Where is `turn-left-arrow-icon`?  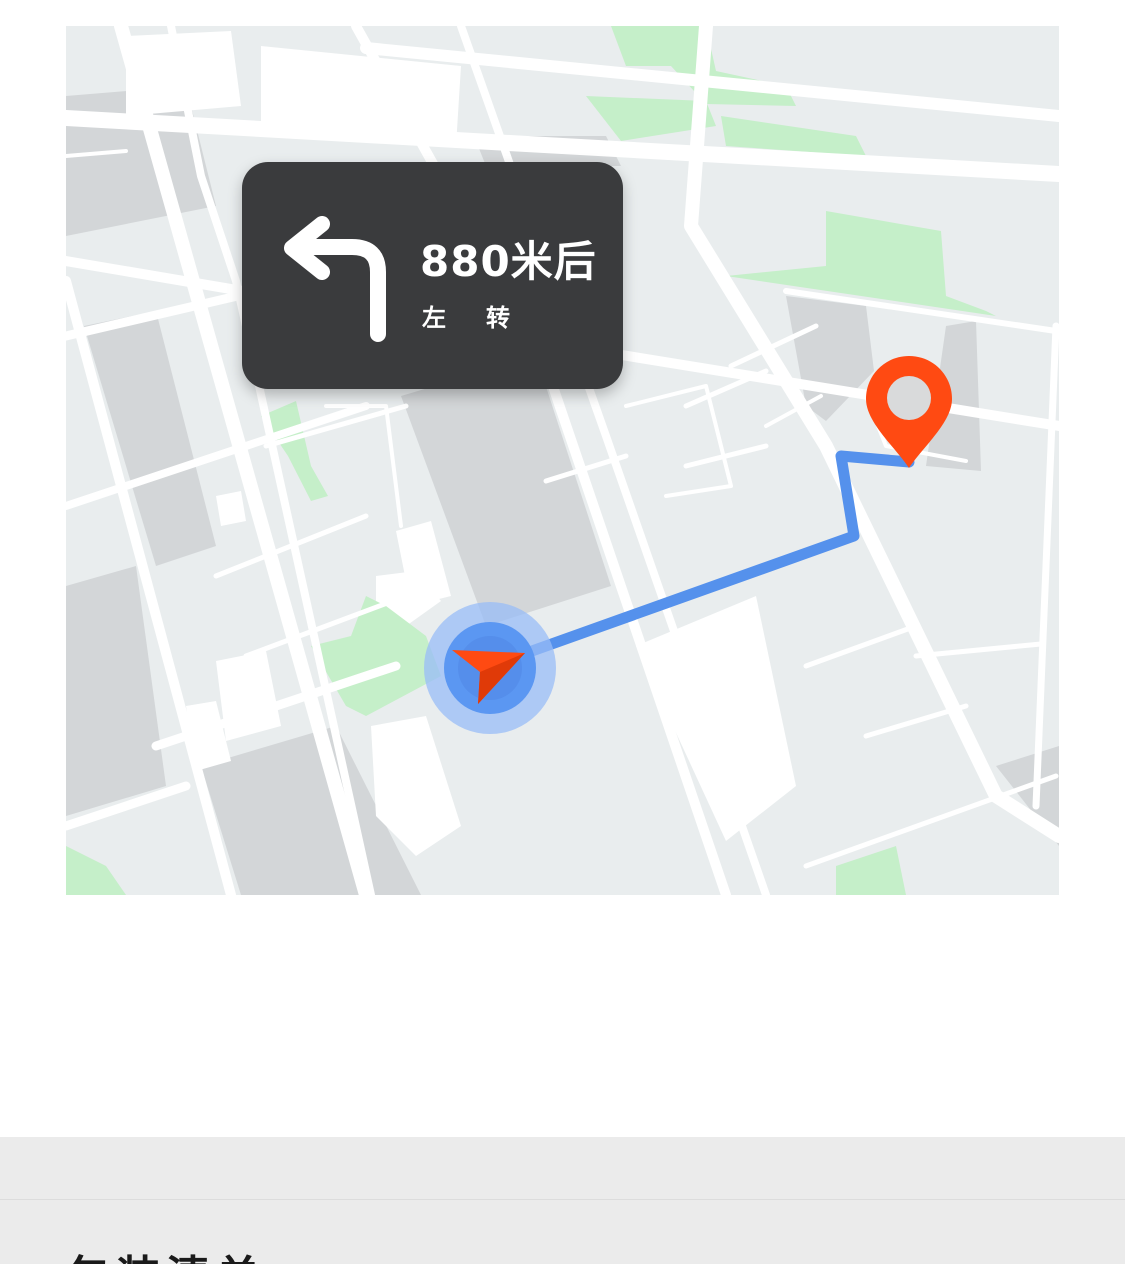 turn-left-arrow-icon is located at coordinates (335, 279).